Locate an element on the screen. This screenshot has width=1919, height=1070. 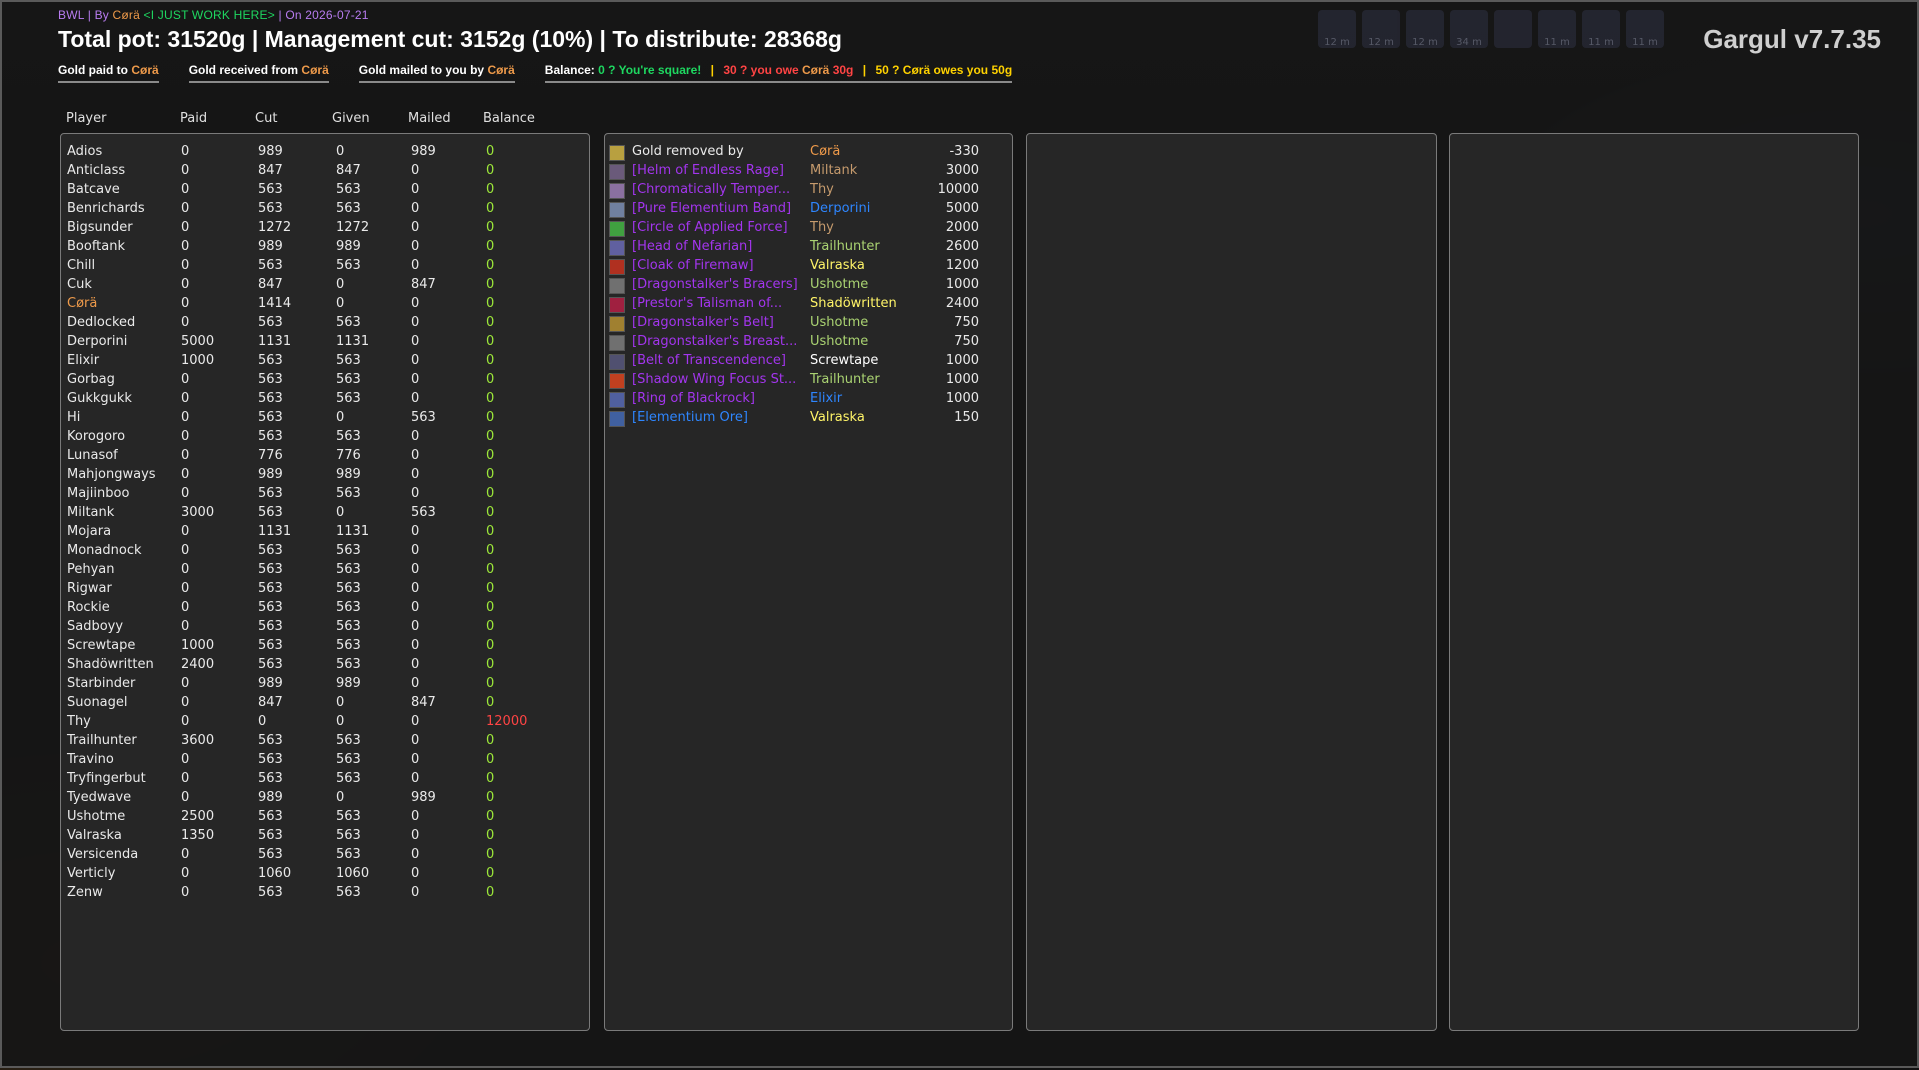
list-item: [Belt of Transcendence] Screwtape 1000 is located at coordinates (809, 362).